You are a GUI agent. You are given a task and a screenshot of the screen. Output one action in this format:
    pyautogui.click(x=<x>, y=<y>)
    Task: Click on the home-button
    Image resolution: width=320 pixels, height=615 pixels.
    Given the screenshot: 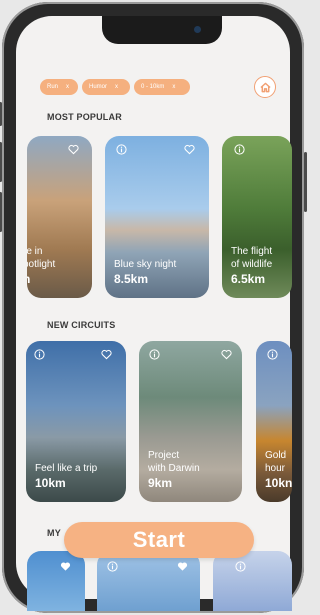 What is the action you would take?
    pyautogui.click(x=265, y=87)
    